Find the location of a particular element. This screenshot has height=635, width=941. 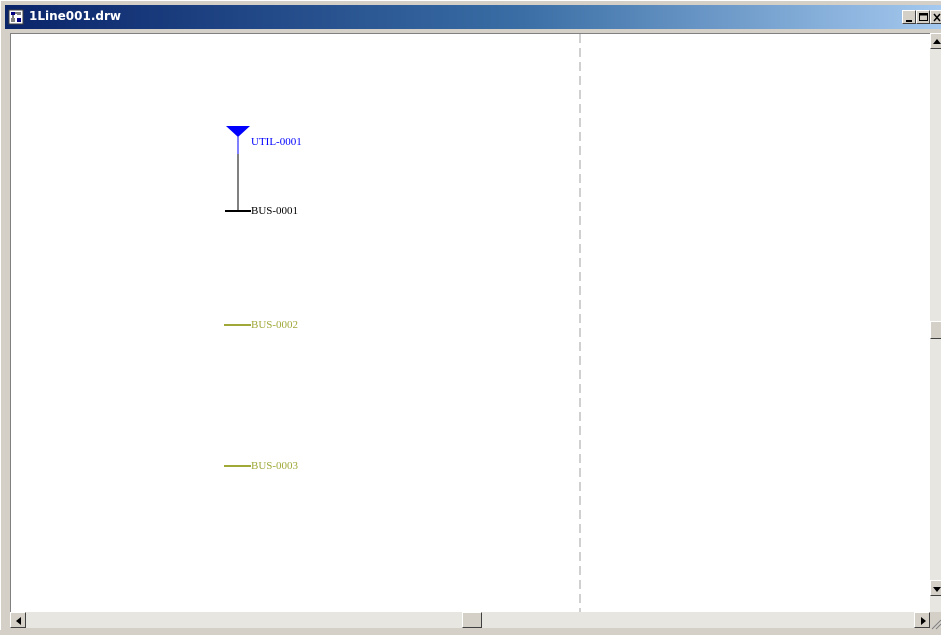

horizontal-scrollbar is located at coordinates (470, 620).